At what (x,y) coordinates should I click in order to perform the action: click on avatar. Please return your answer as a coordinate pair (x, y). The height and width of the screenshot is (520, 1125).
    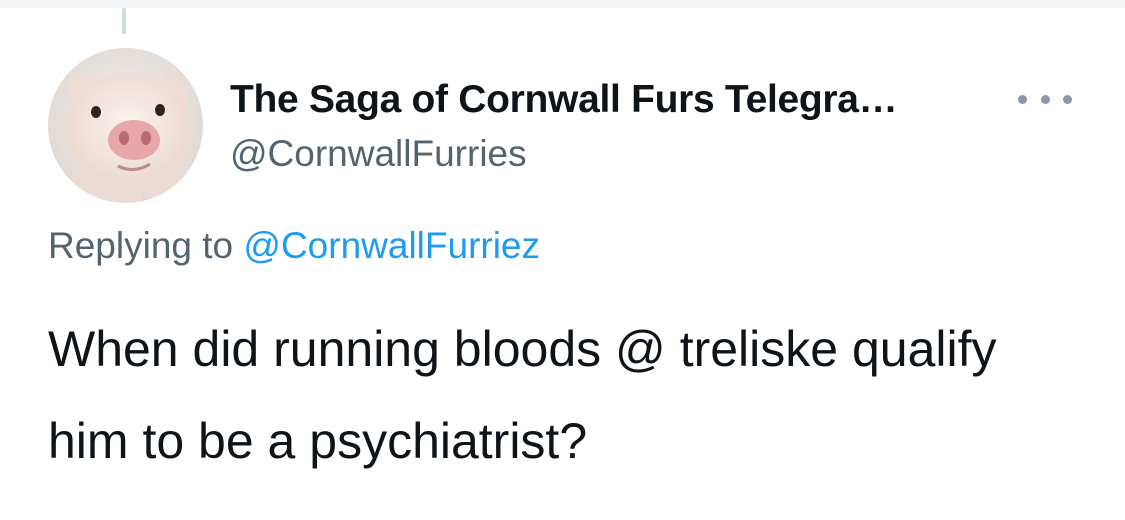
    Looking at the image, I should click on (125, 125).